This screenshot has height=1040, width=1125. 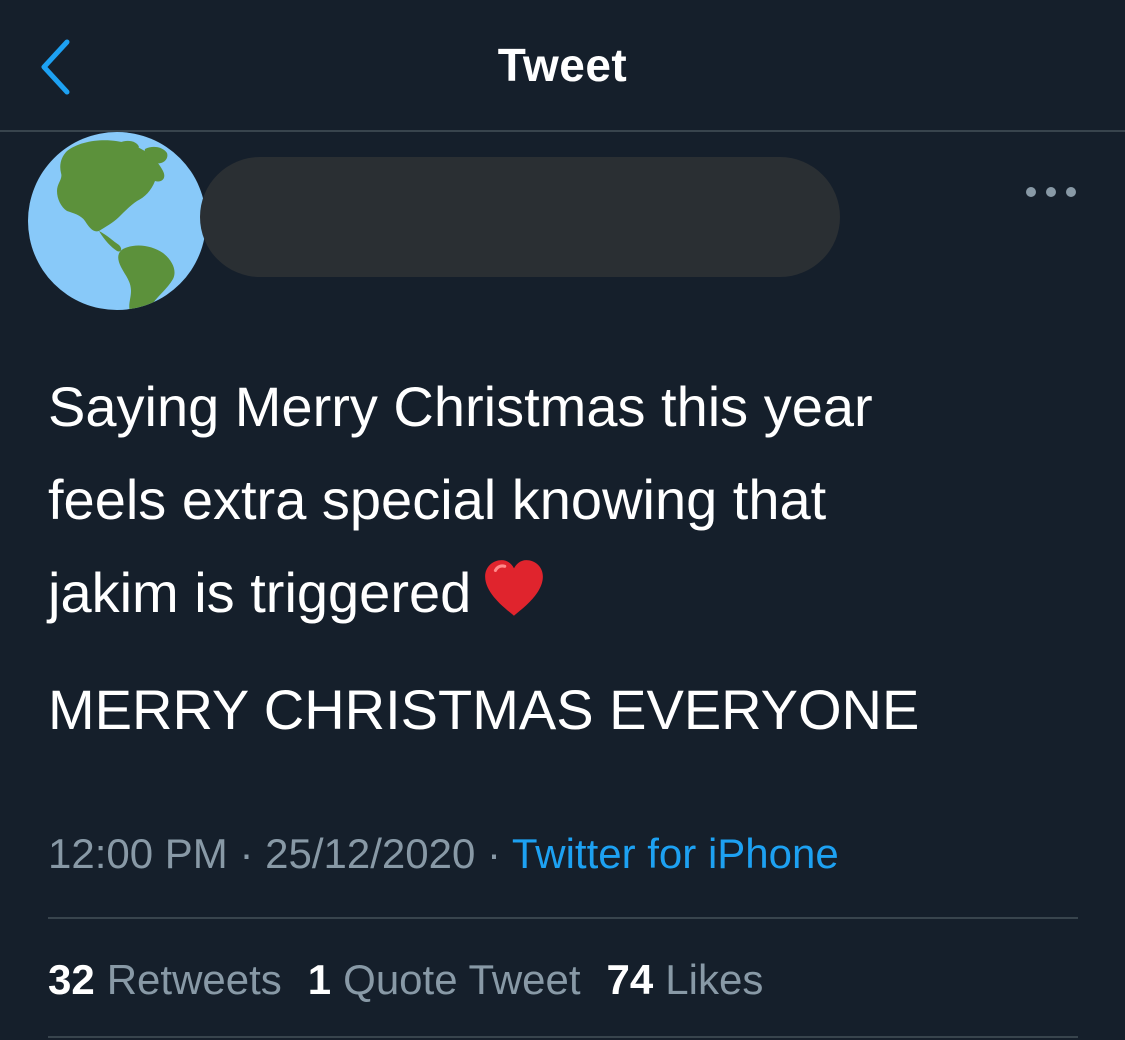 I want to click on red-heart-emoji-icon, so click(x=514, y=588).